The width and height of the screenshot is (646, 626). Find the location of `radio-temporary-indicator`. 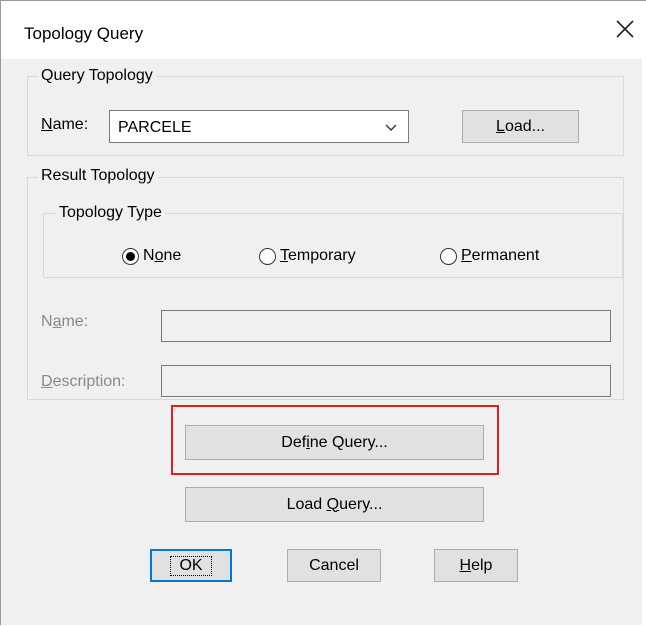

radio-temporary-indicator is located at coordinates (267, 256).